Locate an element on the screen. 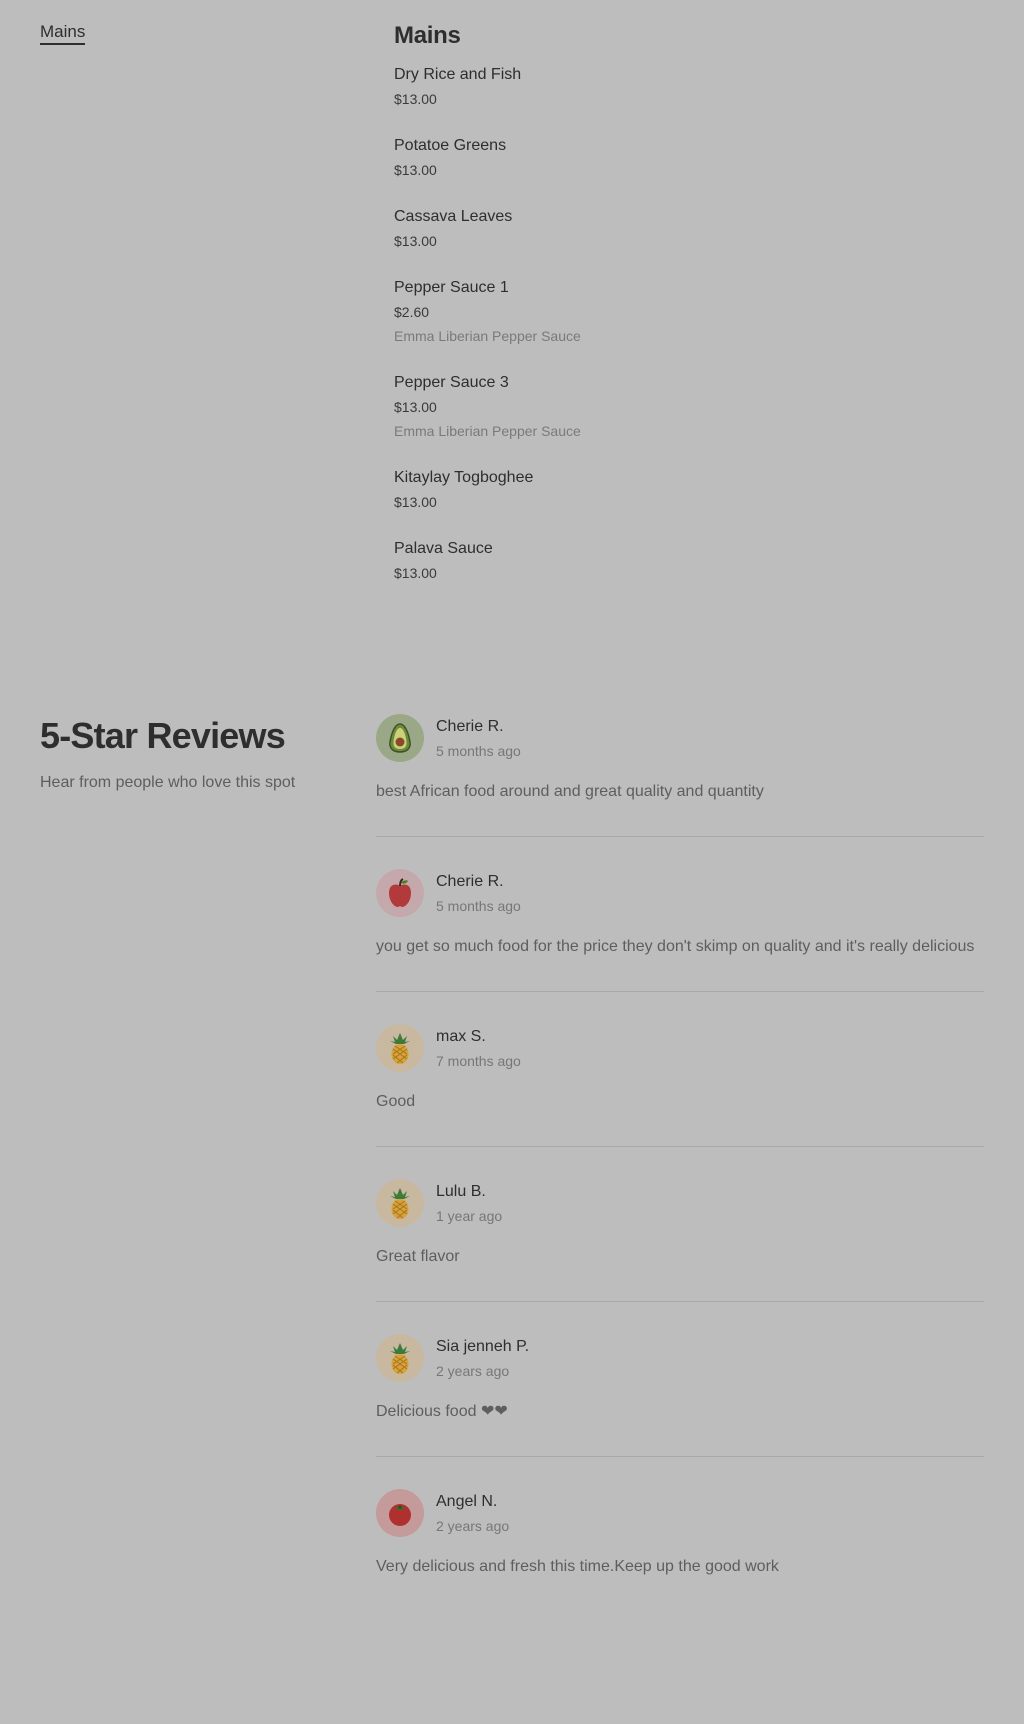 This screenshot has height=1724, width=1024. reviews-subtitle: Hear from people who love this spot is located at coordinates (168, 782).